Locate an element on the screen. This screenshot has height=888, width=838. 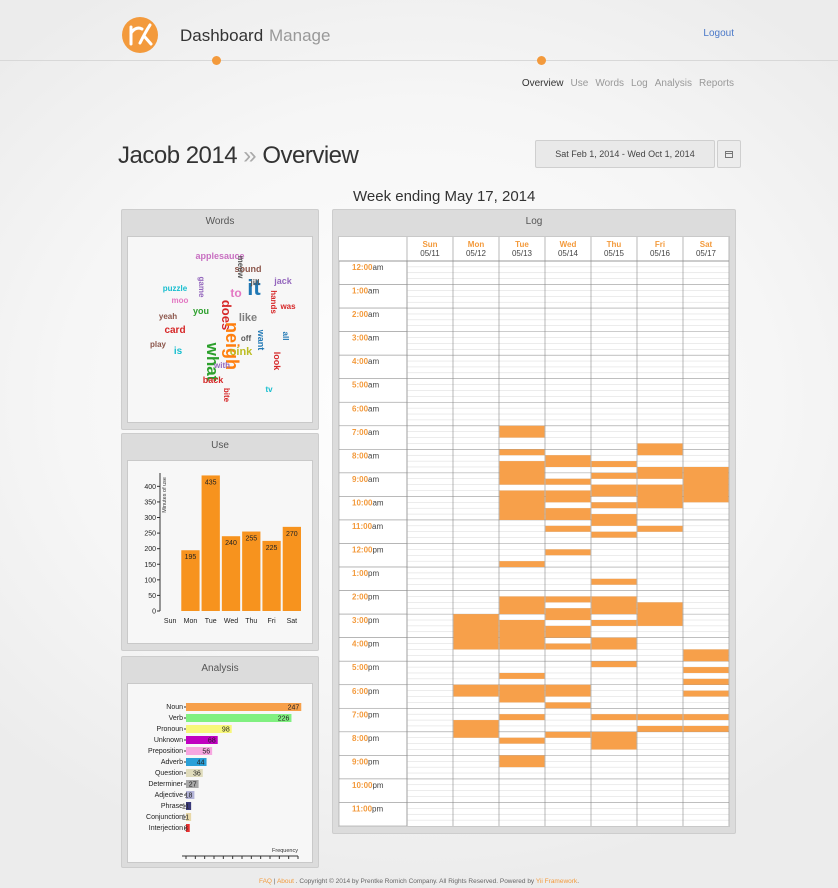
analysis-bar is located at coordinates (239, 718).